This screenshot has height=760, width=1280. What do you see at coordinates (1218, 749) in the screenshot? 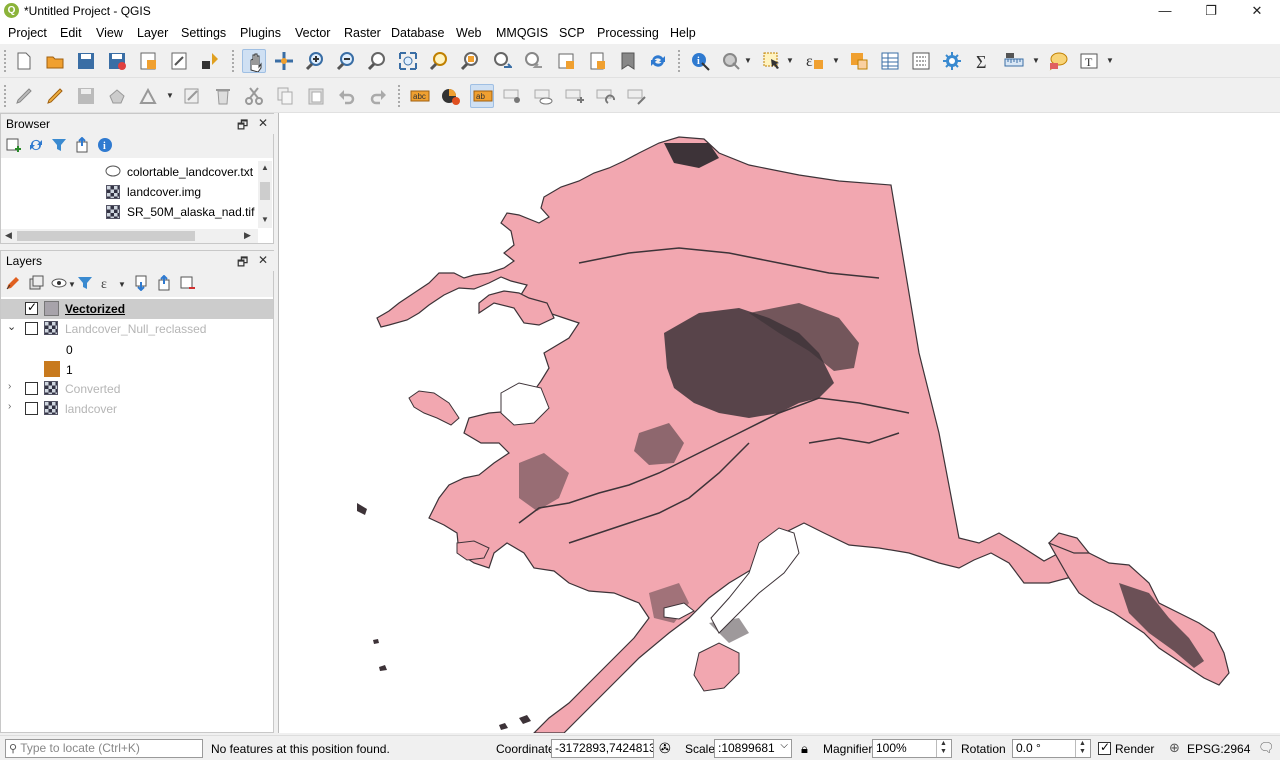
I see `crs-button: EPSG:2964` at bounding box center [1218, 749].